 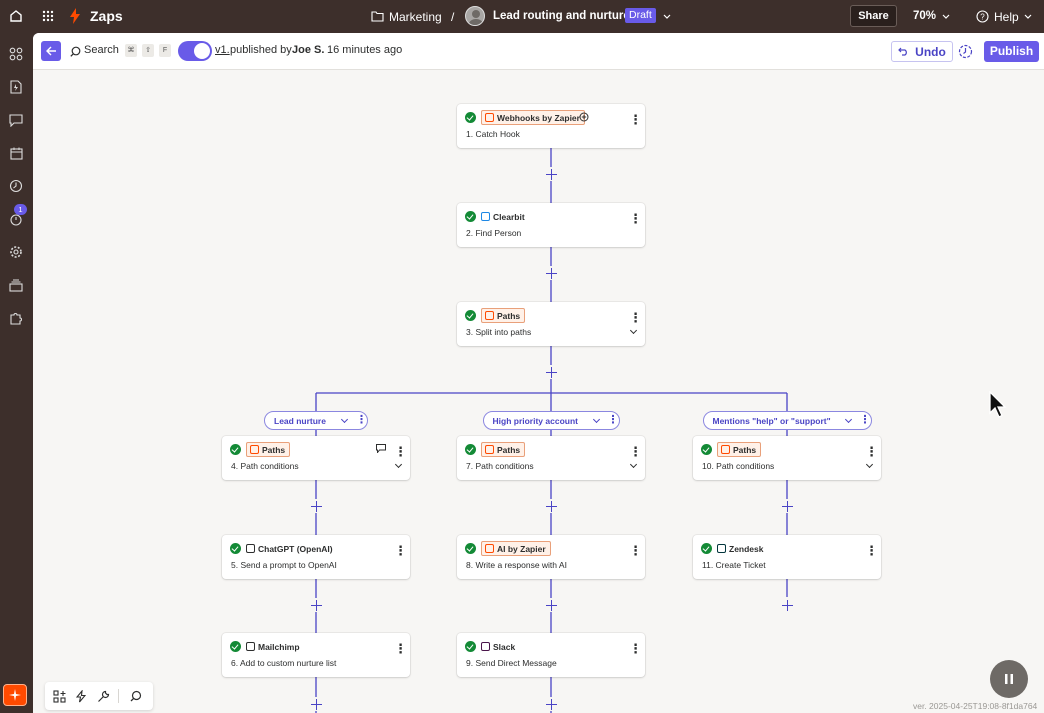 I want to click on step-card-8: AI by Zapier 8. Write a response with AI, so click(x=551, y=557).